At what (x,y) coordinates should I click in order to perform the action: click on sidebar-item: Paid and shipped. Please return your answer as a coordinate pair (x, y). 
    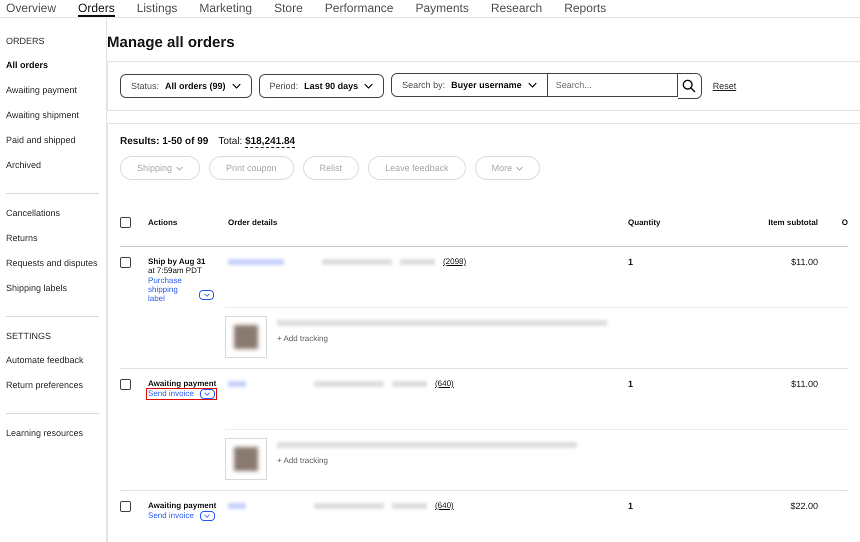
    Looking at the image, I should click on (52, 140).